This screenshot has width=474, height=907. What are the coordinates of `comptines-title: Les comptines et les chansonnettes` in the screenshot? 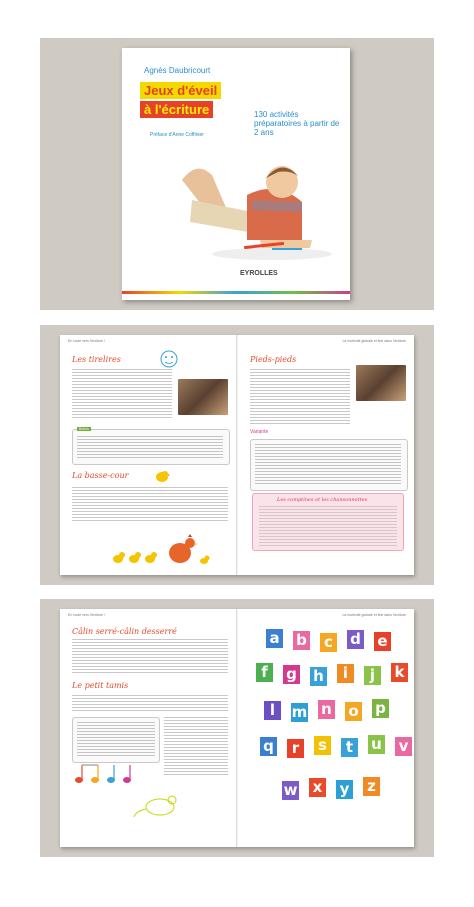 It's located at (322, 500).